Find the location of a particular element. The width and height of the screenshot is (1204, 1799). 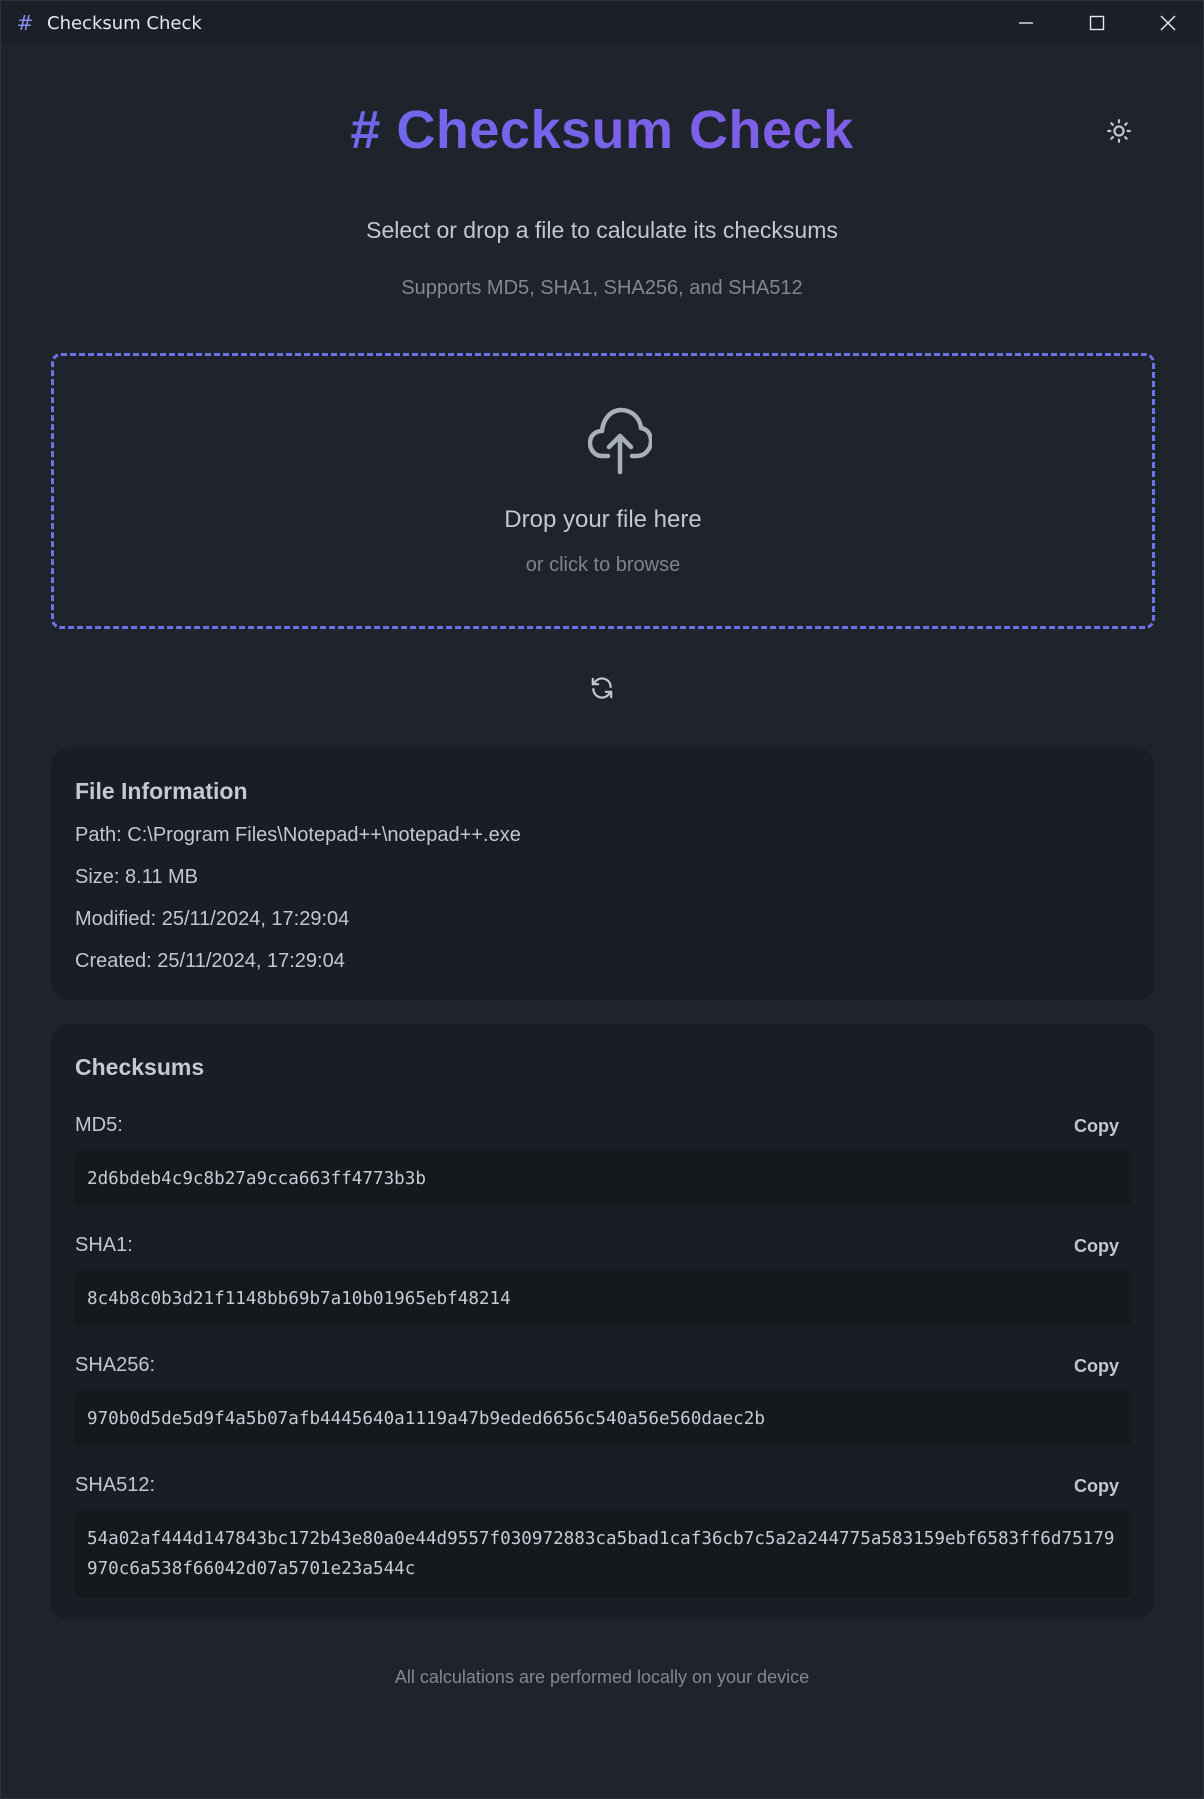

minimize-button is located at coordinates (1025, 23).